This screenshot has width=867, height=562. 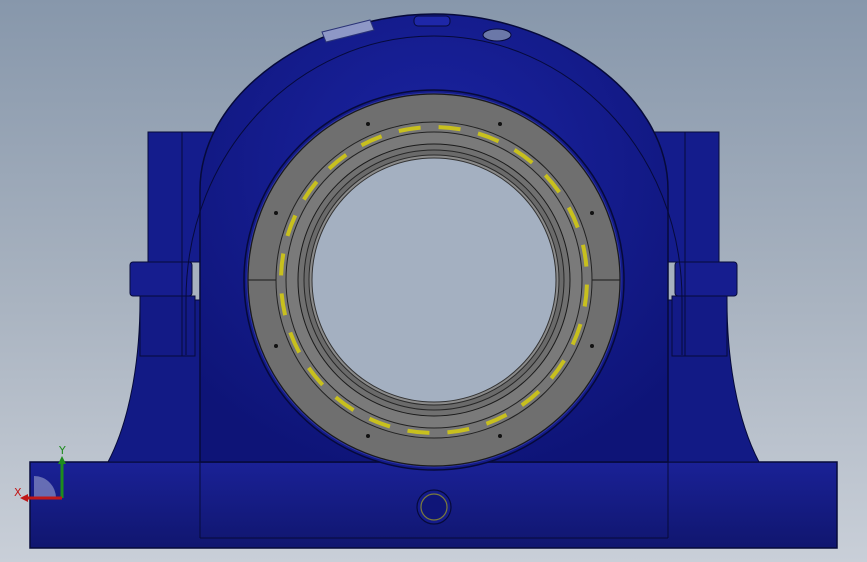 What do you see at coordinates (161, 279) in the screenshot?
I see `left-bolt-lug-flange` at bounding box center [161, 279].